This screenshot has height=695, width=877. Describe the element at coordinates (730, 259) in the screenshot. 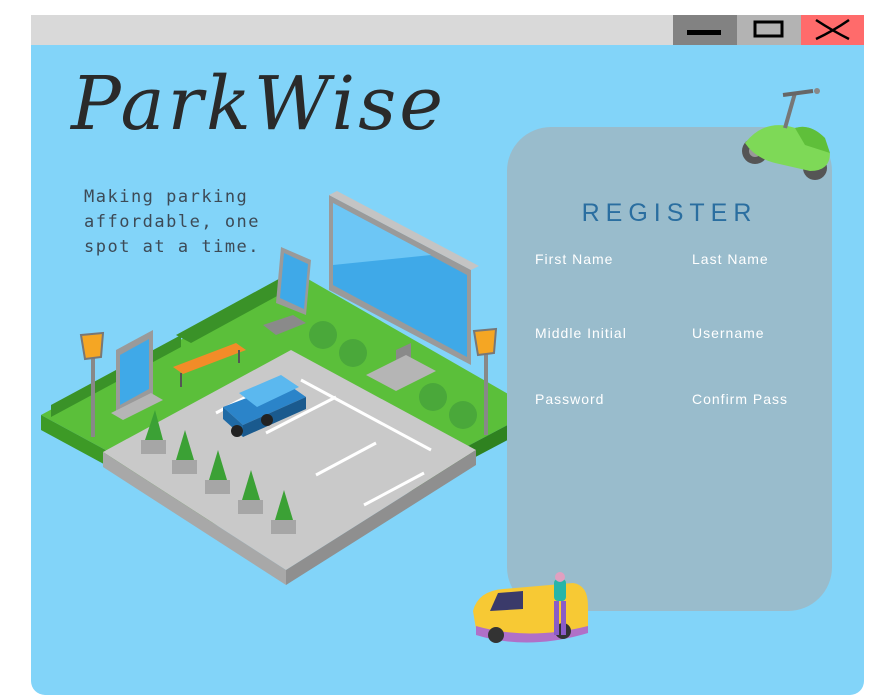

I see `last-name-label: Last Name` at that location.